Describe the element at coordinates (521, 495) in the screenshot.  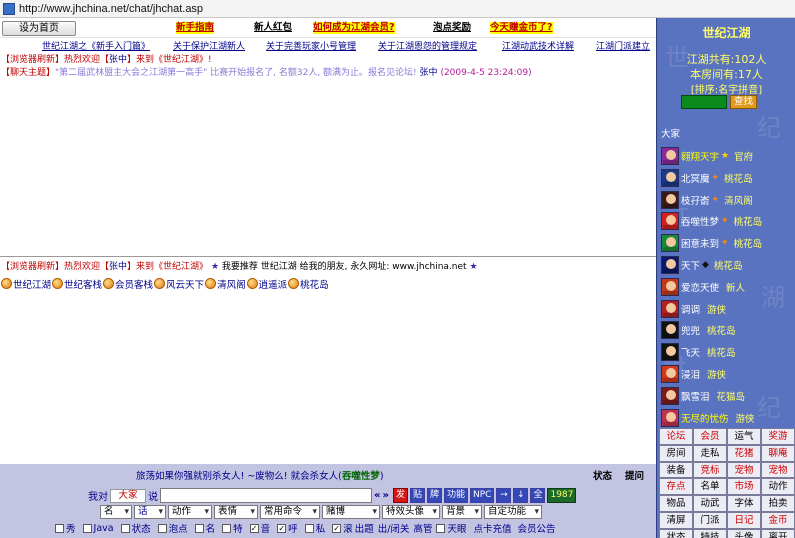
I see `arrow-down-button: ↓` at that location.